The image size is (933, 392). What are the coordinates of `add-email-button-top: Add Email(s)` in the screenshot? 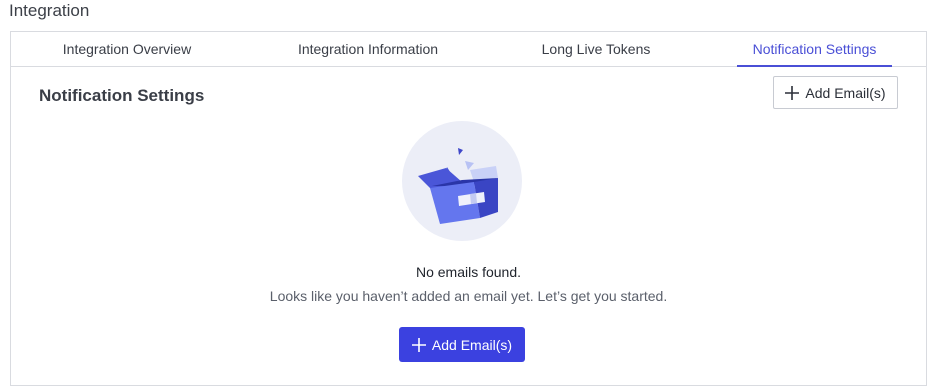 It's located at (835, 92).